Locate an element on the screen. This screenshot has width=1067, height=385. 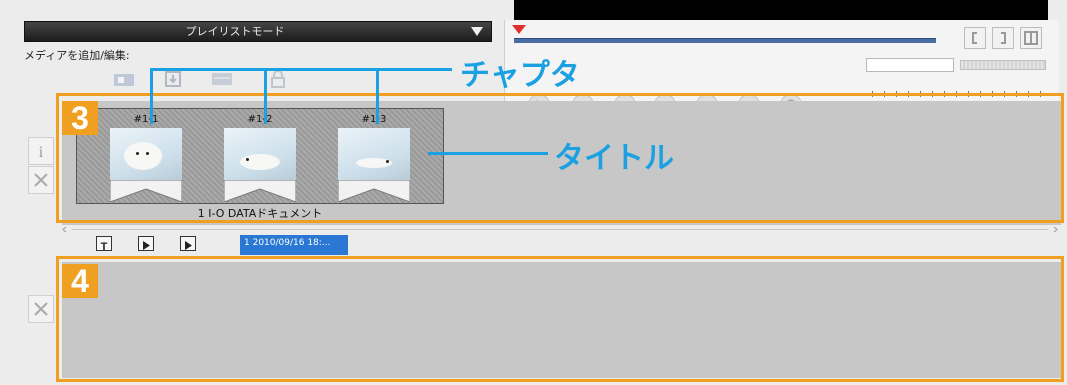
dropdown-arrow-icon is located at coordinates (477, 31).